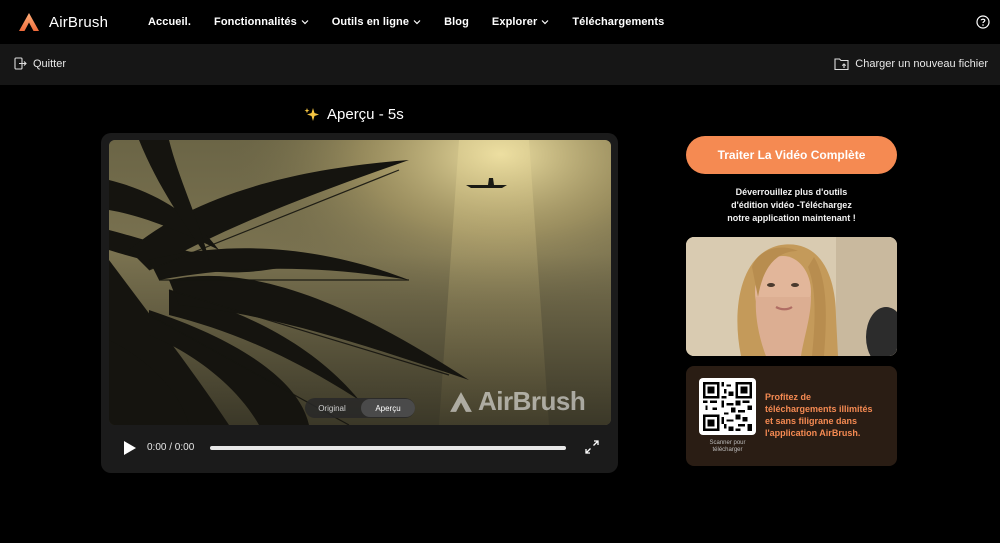 The image size is (1000, 543). What do you see at coordinates (365, 114) in the screenshot?
I see `preview-title-text: Aperçu - 5s` at bounding box center [365, 114].